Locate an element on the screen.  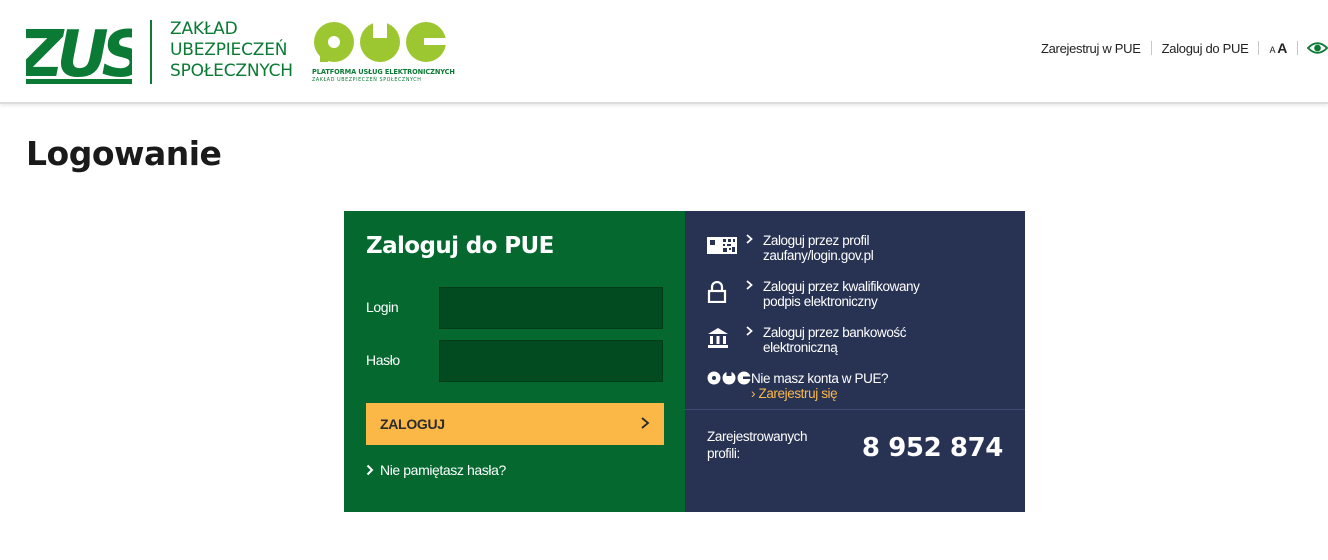
zus-logo: ZUS is located at coordinates (79, 51).